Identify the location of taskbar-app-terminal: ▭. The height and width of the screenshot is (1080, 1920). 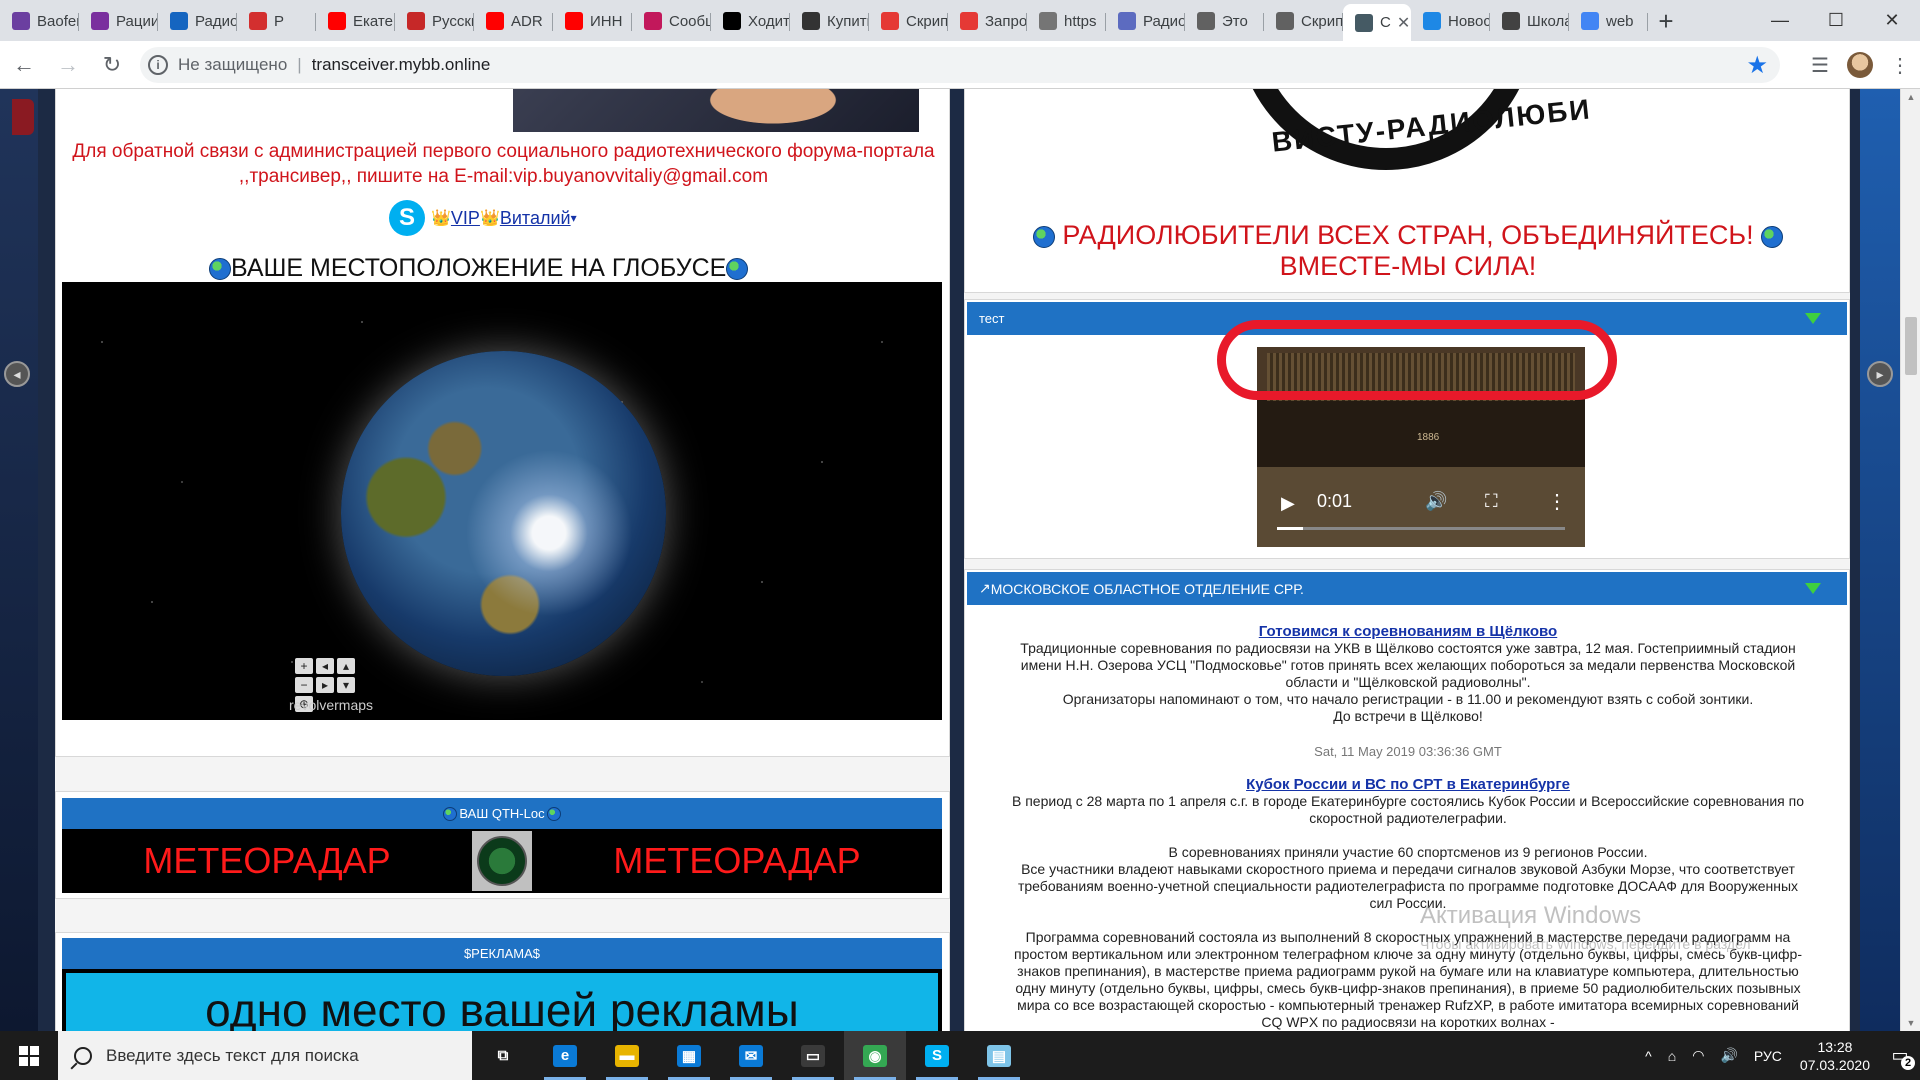
(813, 1055).